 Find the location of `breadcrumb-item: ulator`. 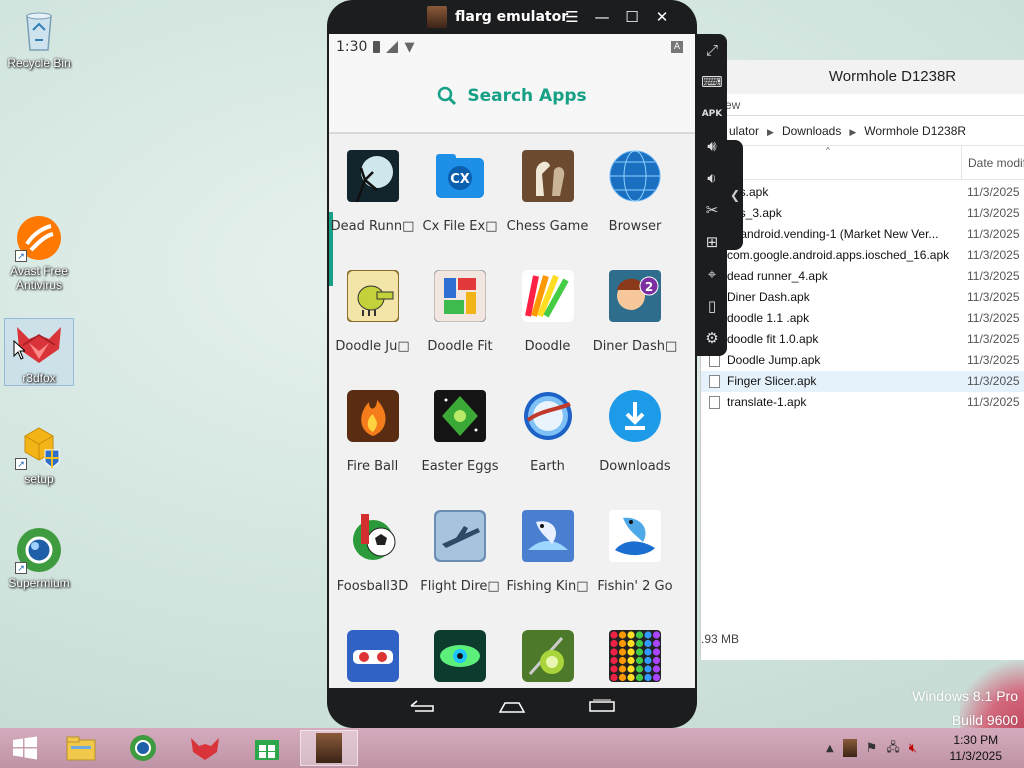

breadcrumb-item: ulator is located at coordinates (744, 131).